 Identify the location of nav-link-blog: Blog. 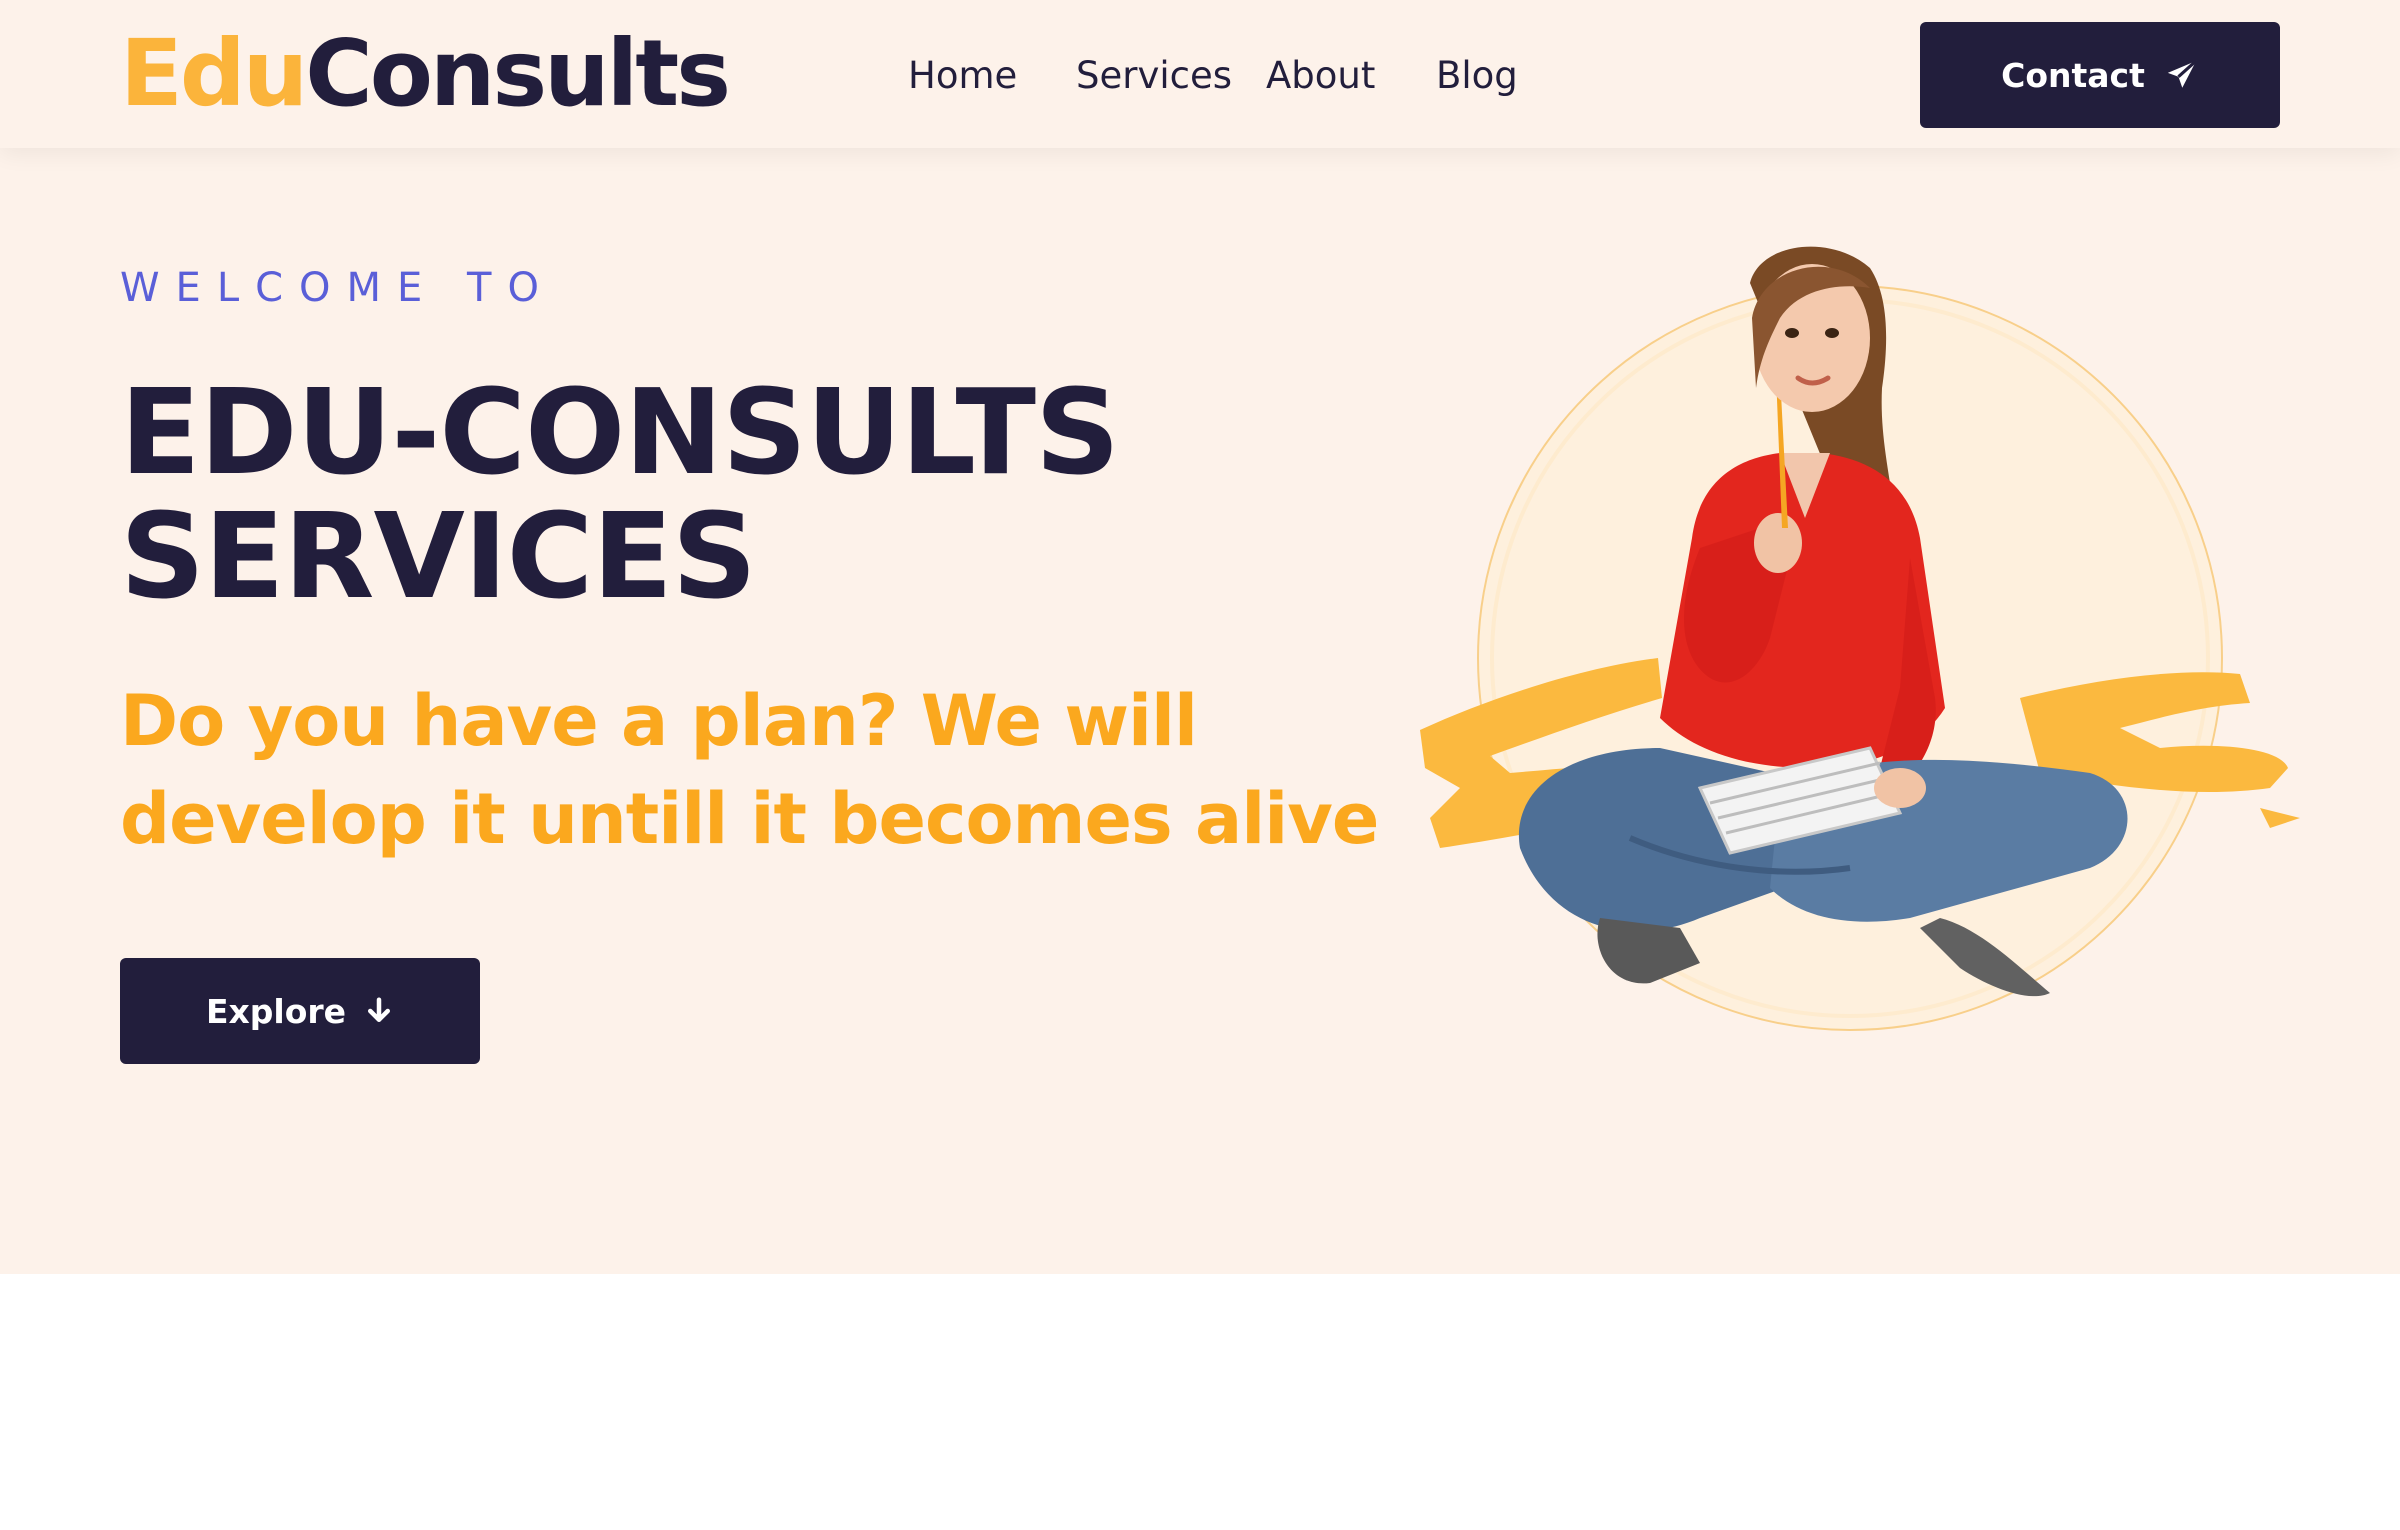
(1496, 76).